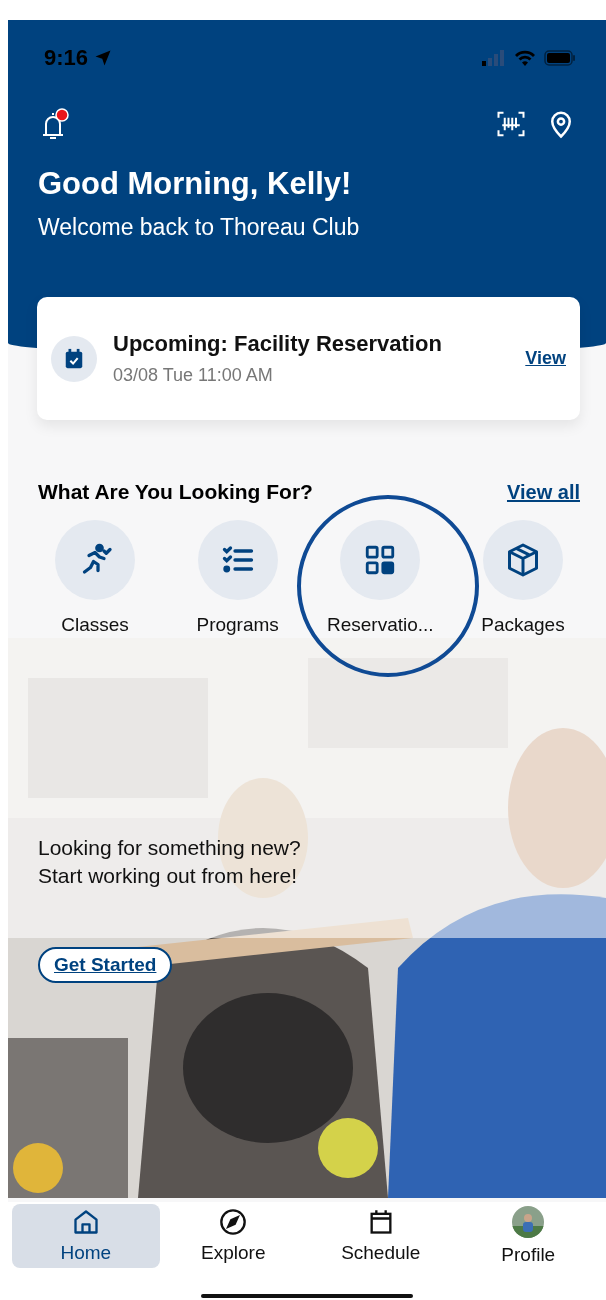 Image resolution: width=606 pixels, height=1300 pixels. I want to click on upcoming-datetime: 03/08 Tue 11:00 AM, so click(193, 375).